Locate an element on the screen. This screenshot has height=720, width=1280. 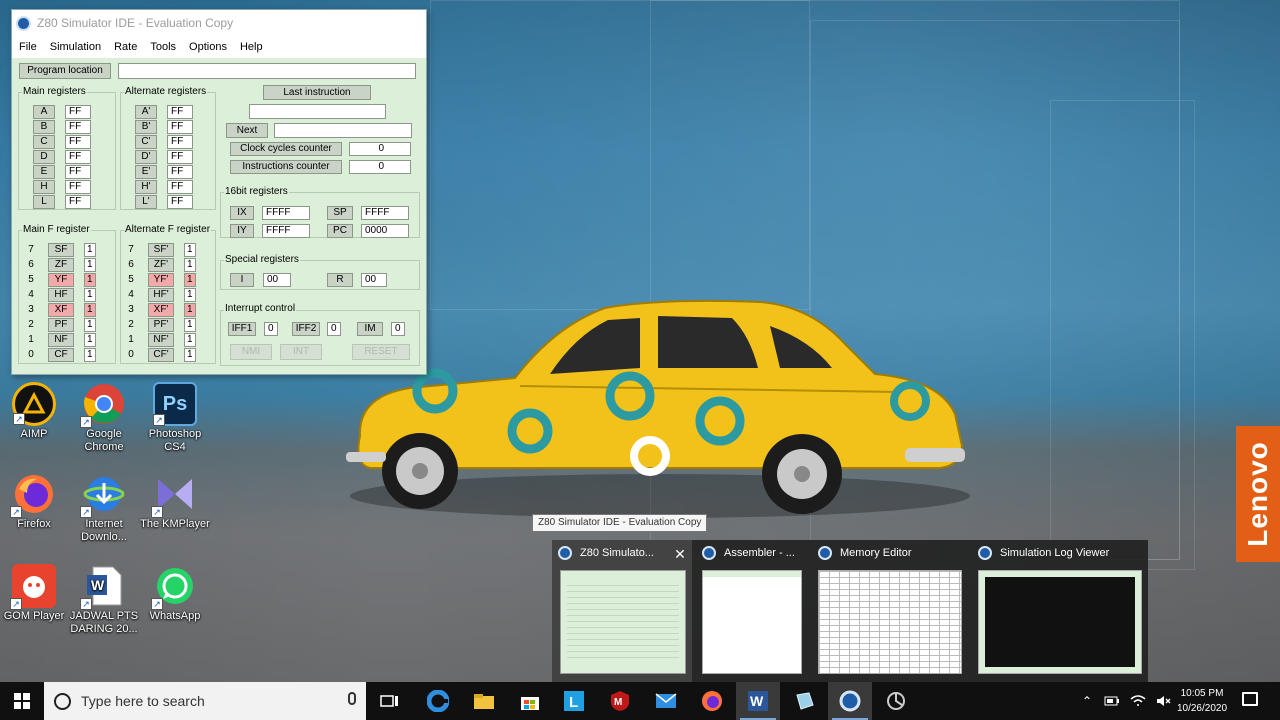
register-name-button: A' is located at coordinates (146, 112).